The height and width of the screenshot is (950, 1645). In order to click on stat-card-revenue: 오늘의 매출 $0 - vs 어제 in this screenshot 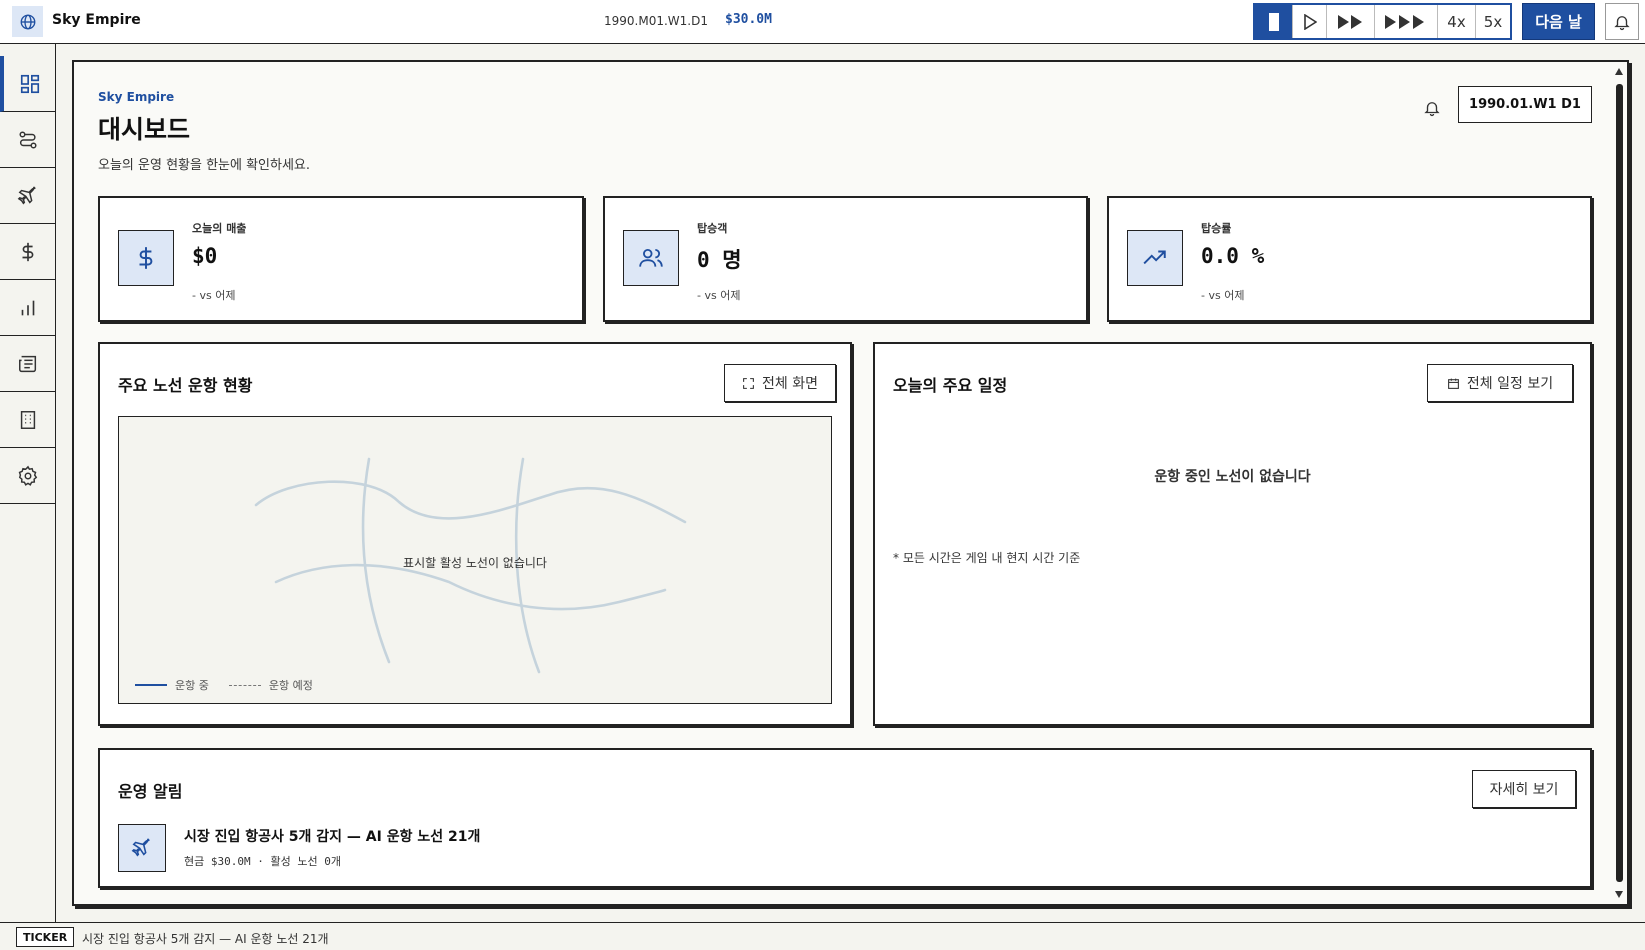, I will do `click(341, 259)`.